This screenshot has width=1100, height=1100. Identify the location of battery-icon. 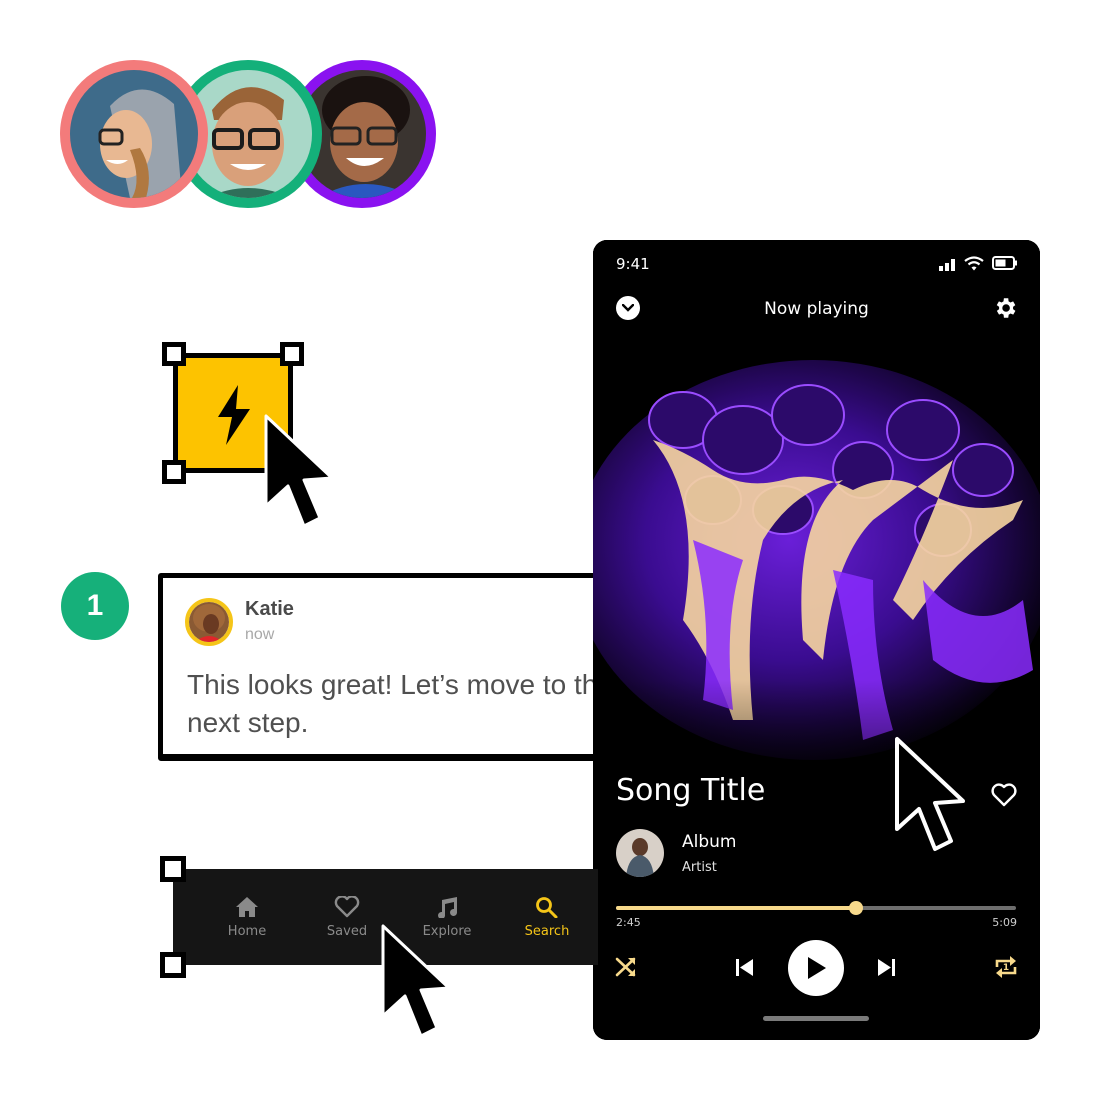
(1004, 263).